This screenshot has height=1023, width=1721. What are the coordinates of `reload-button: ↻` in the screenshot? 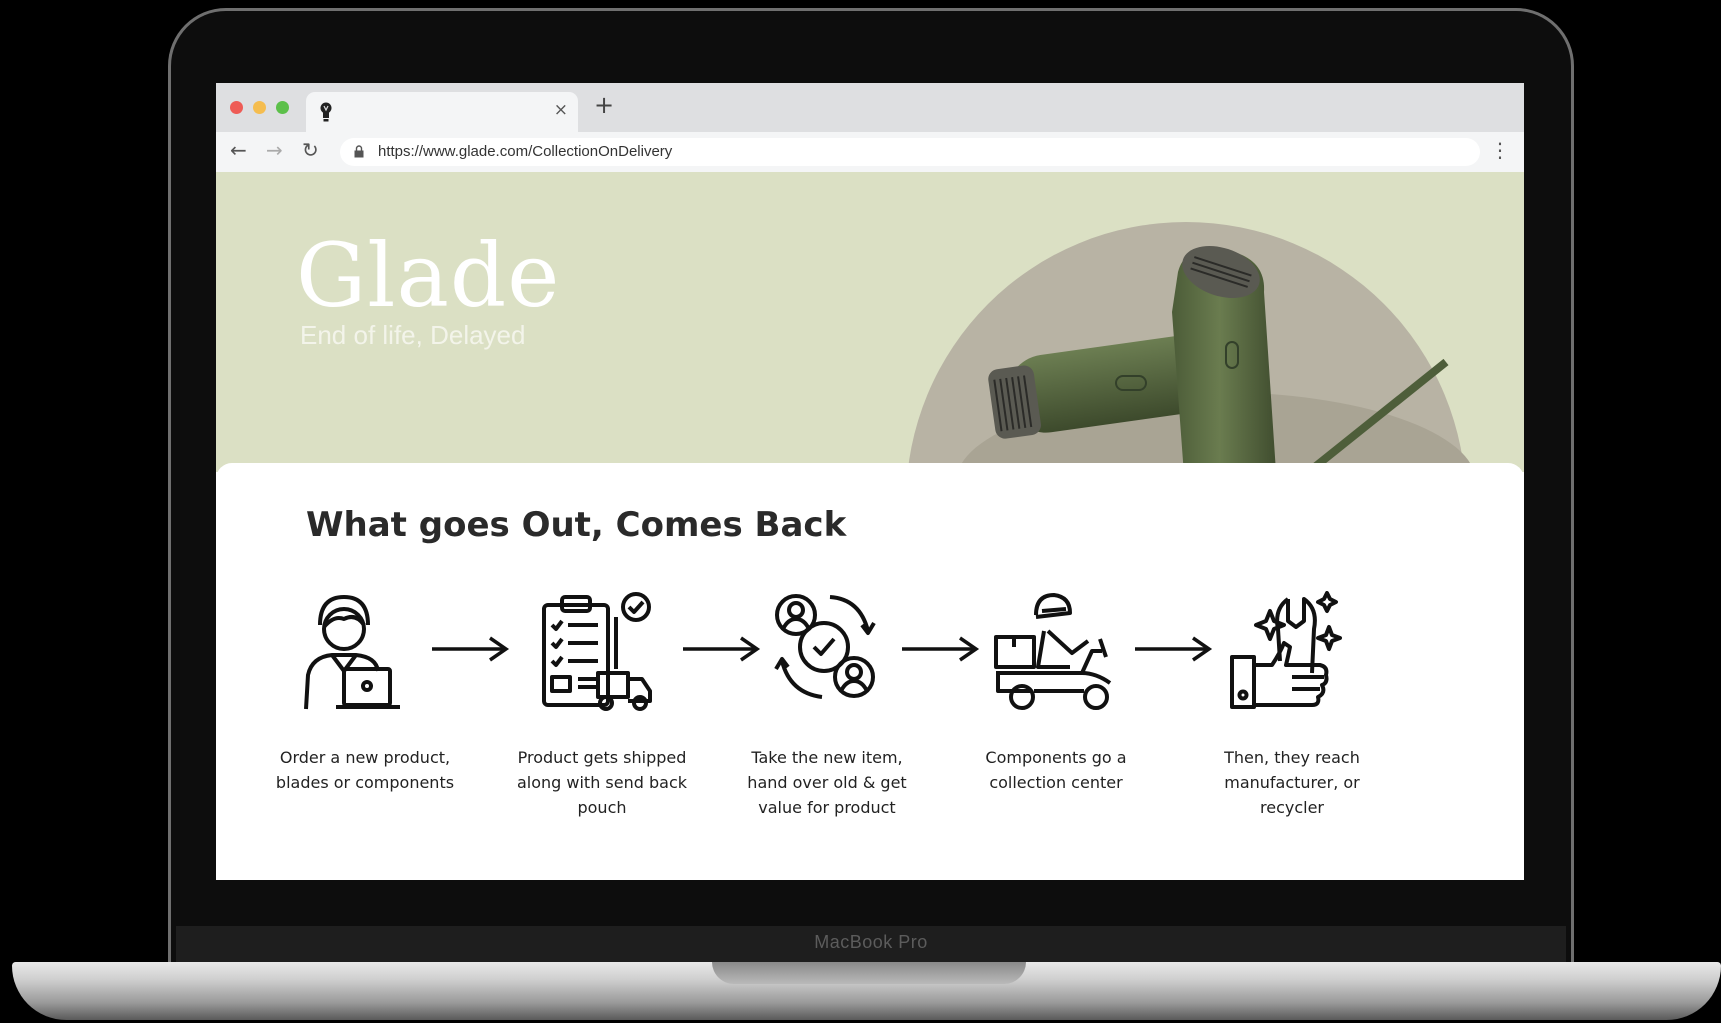 It's located at (310, 150).